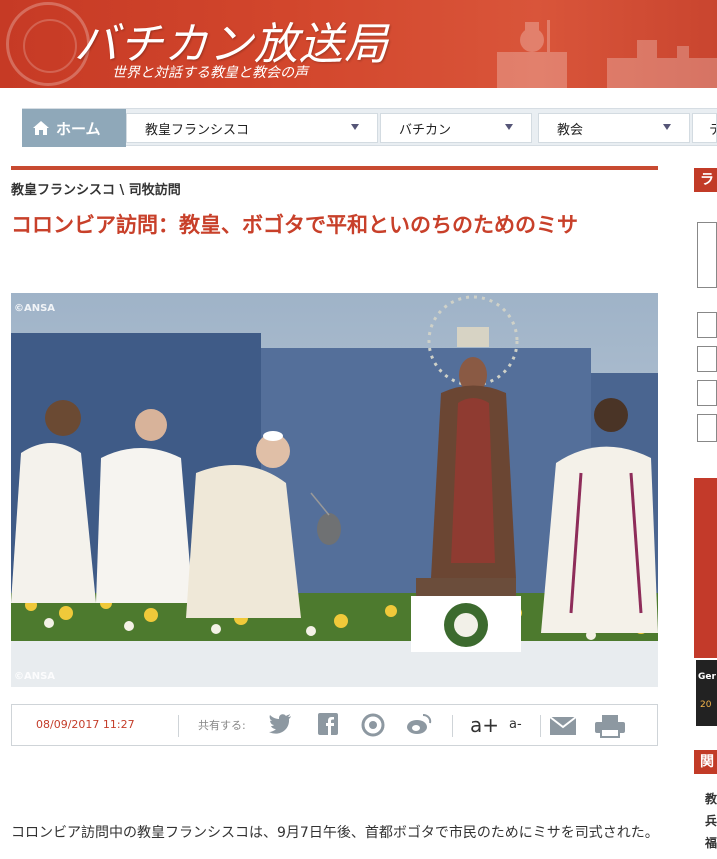 Image resolution: width=717 pixels, height=859 pixels. Describe the element at coordinates (704, 128) in the screenshot. I see `nav-item-theme: テ` at that location.